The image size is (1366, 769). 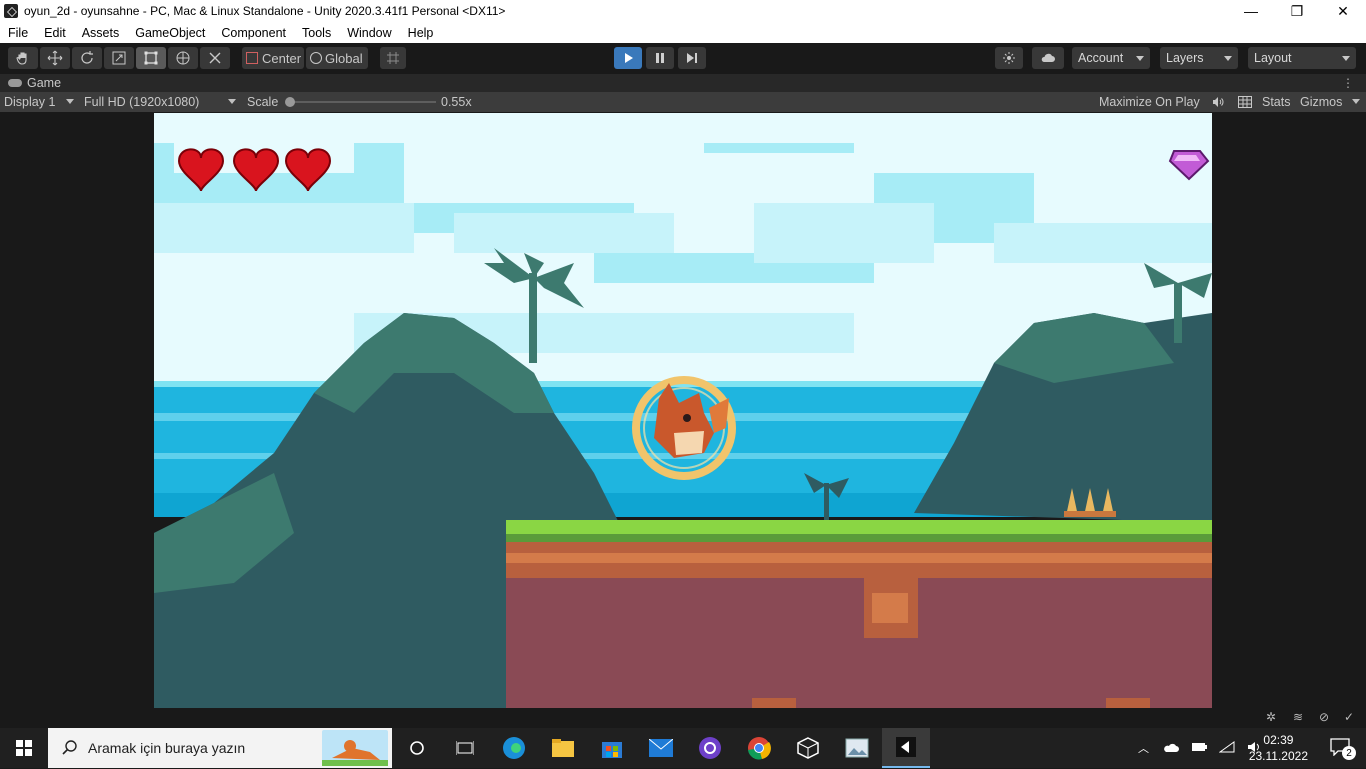 I want to click on scale-value: 0.55x, so click(x=456, y=102).